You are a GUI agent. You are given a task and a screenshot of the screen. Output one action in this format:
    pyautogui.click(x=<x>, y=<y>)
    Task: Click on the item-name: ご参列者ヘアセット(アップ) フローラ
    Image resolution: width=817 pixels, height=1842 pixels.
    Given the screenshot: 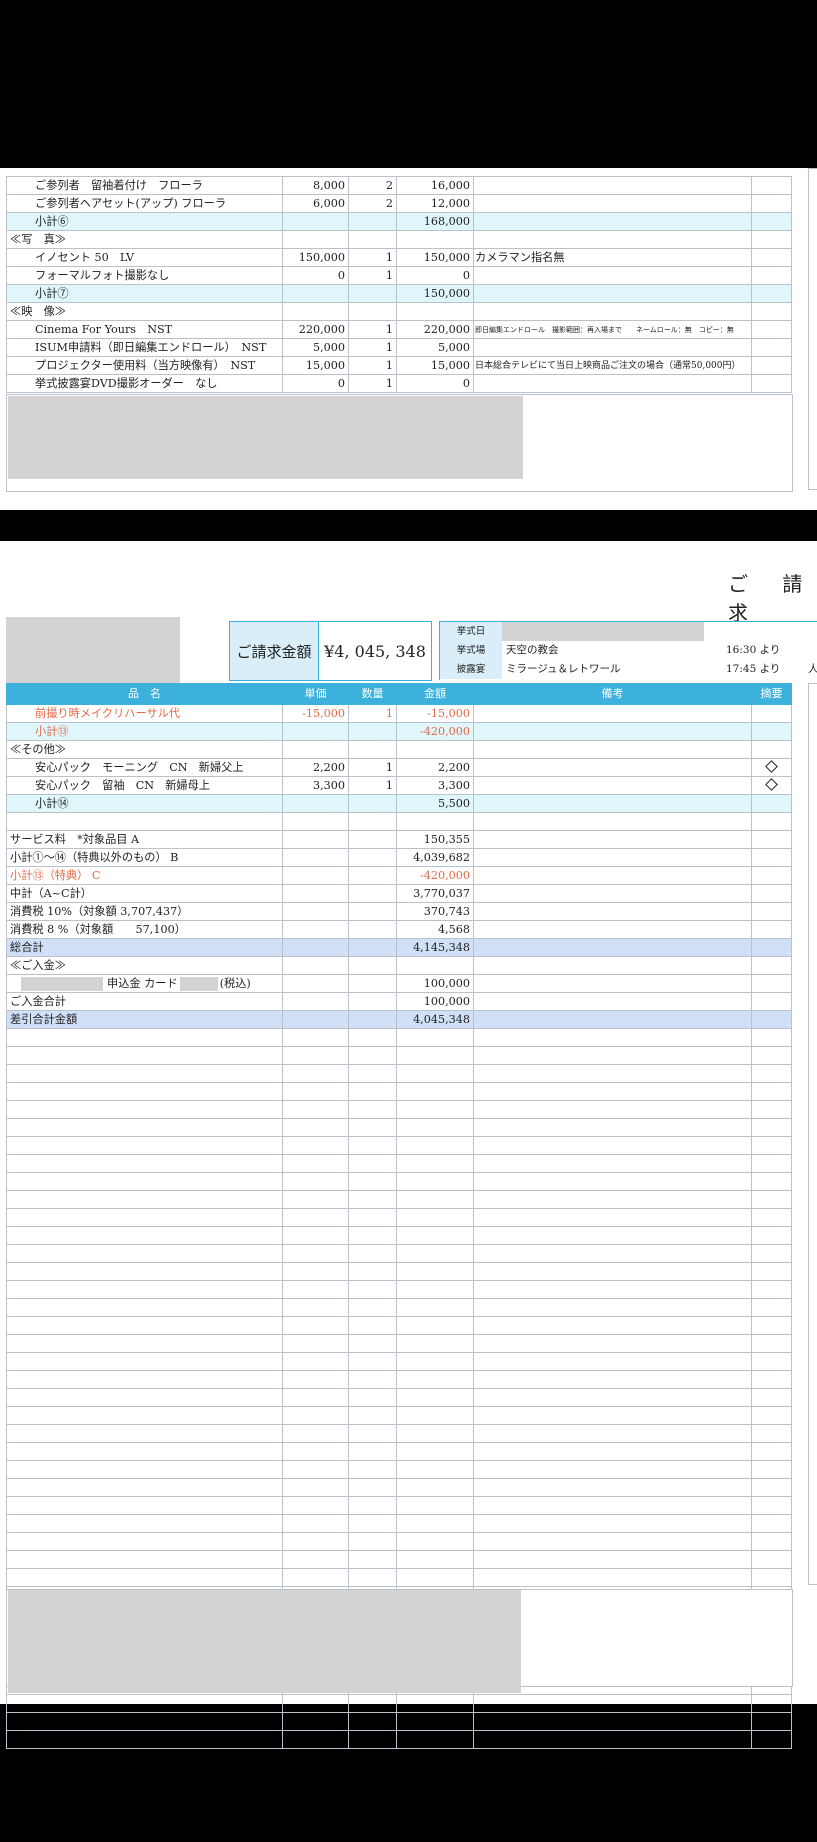 What is the action you would take?
    pyautogui.click(x=144, y=203)
    